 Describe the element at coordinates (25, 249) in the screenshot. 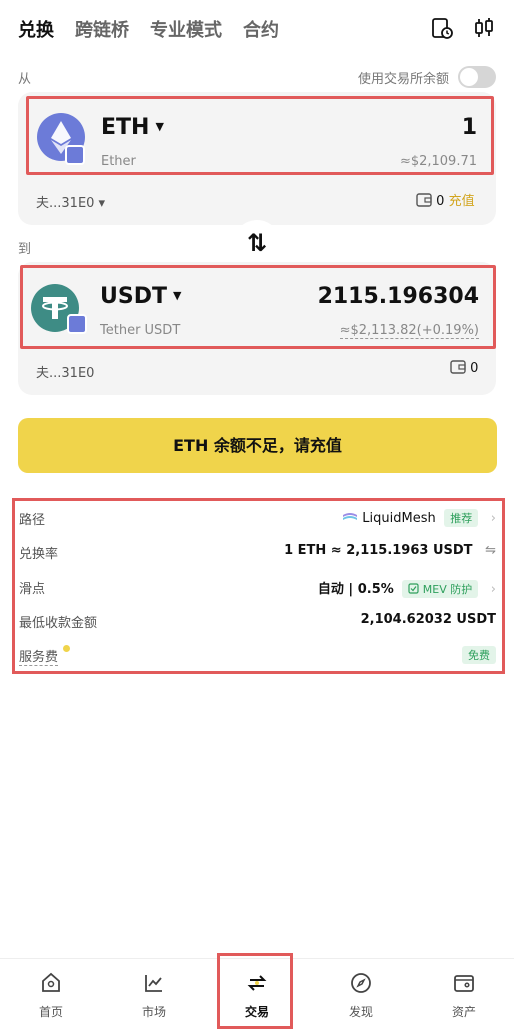

I see `to-label: 到` at that location.